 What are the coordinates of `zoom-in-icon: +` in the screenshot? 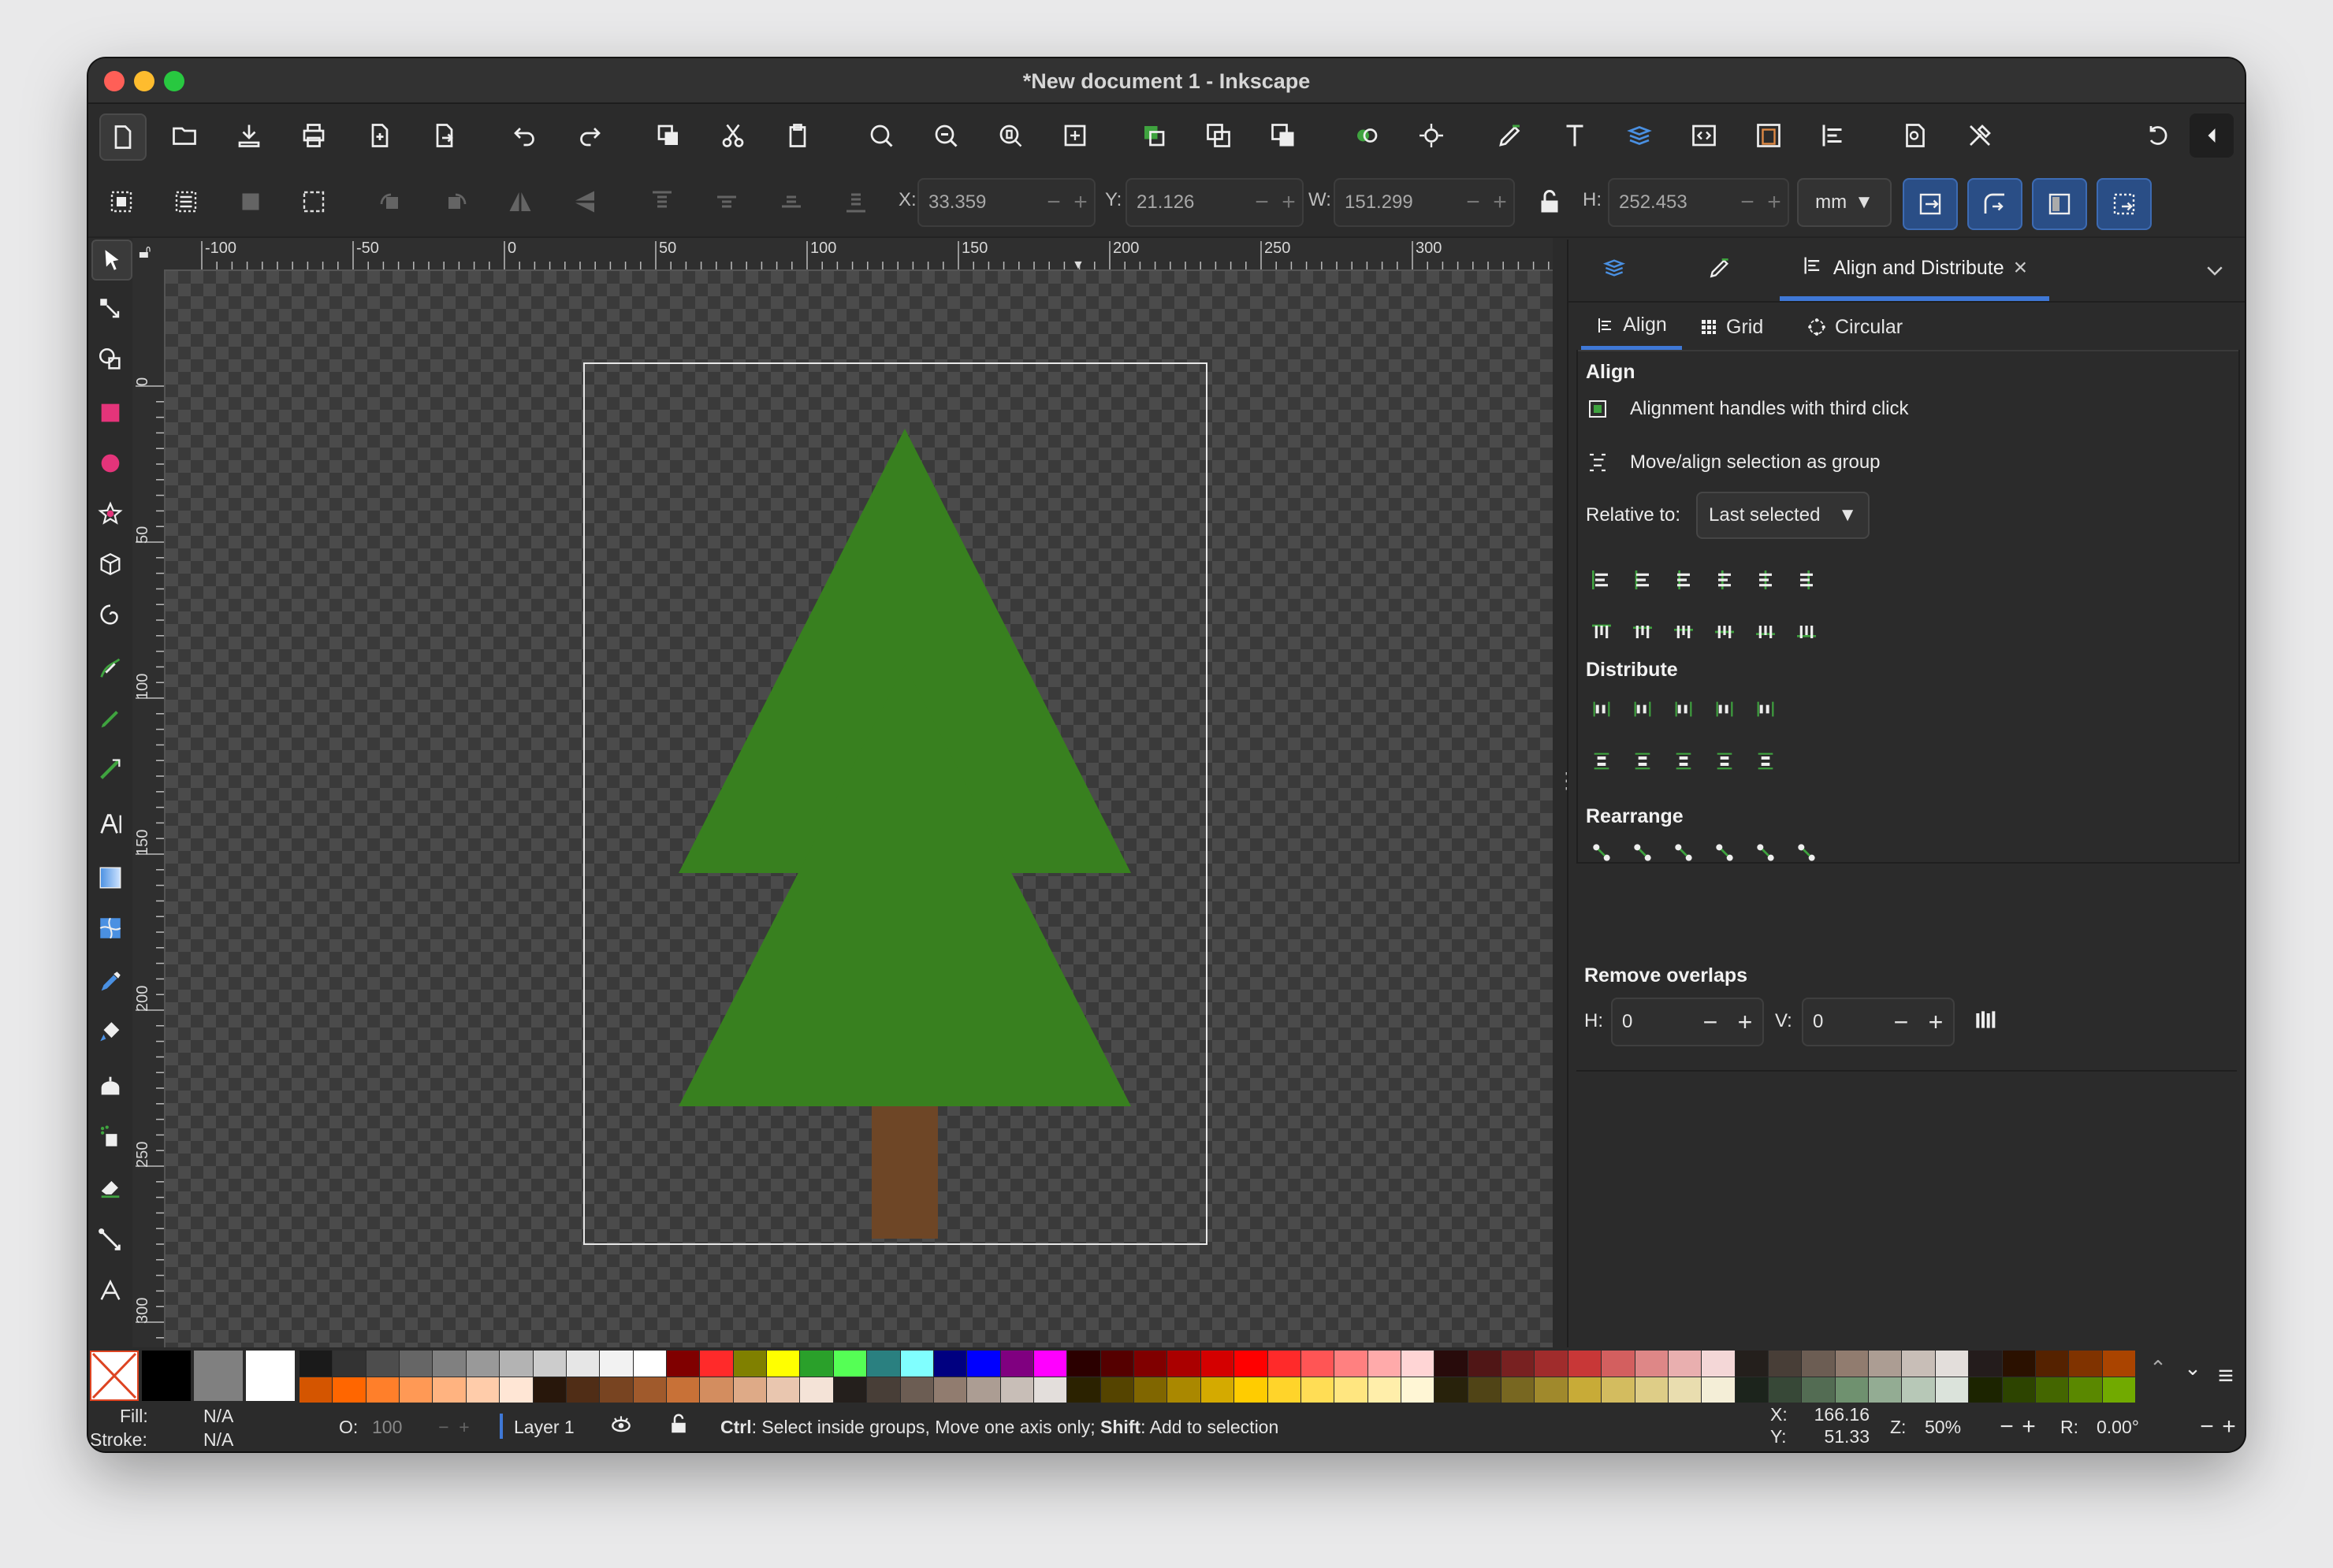 It's located at (2029, 1427).